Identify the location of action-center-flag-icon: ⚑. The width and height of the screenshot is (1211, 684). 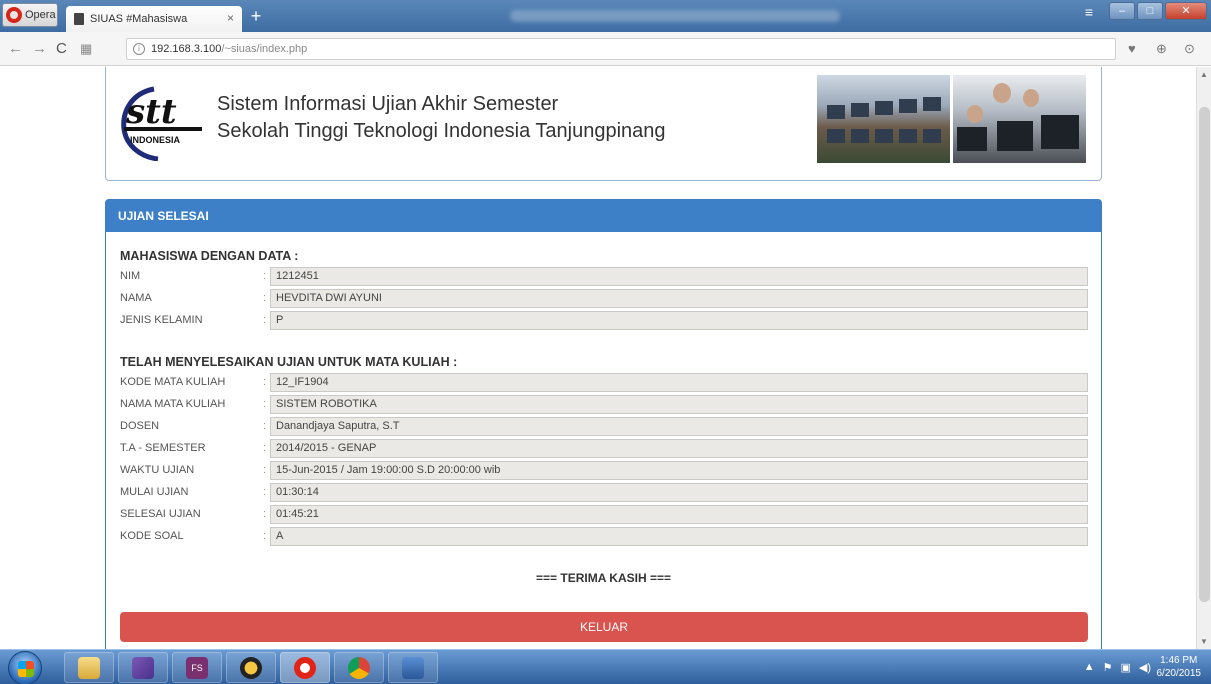
(1108, 667).